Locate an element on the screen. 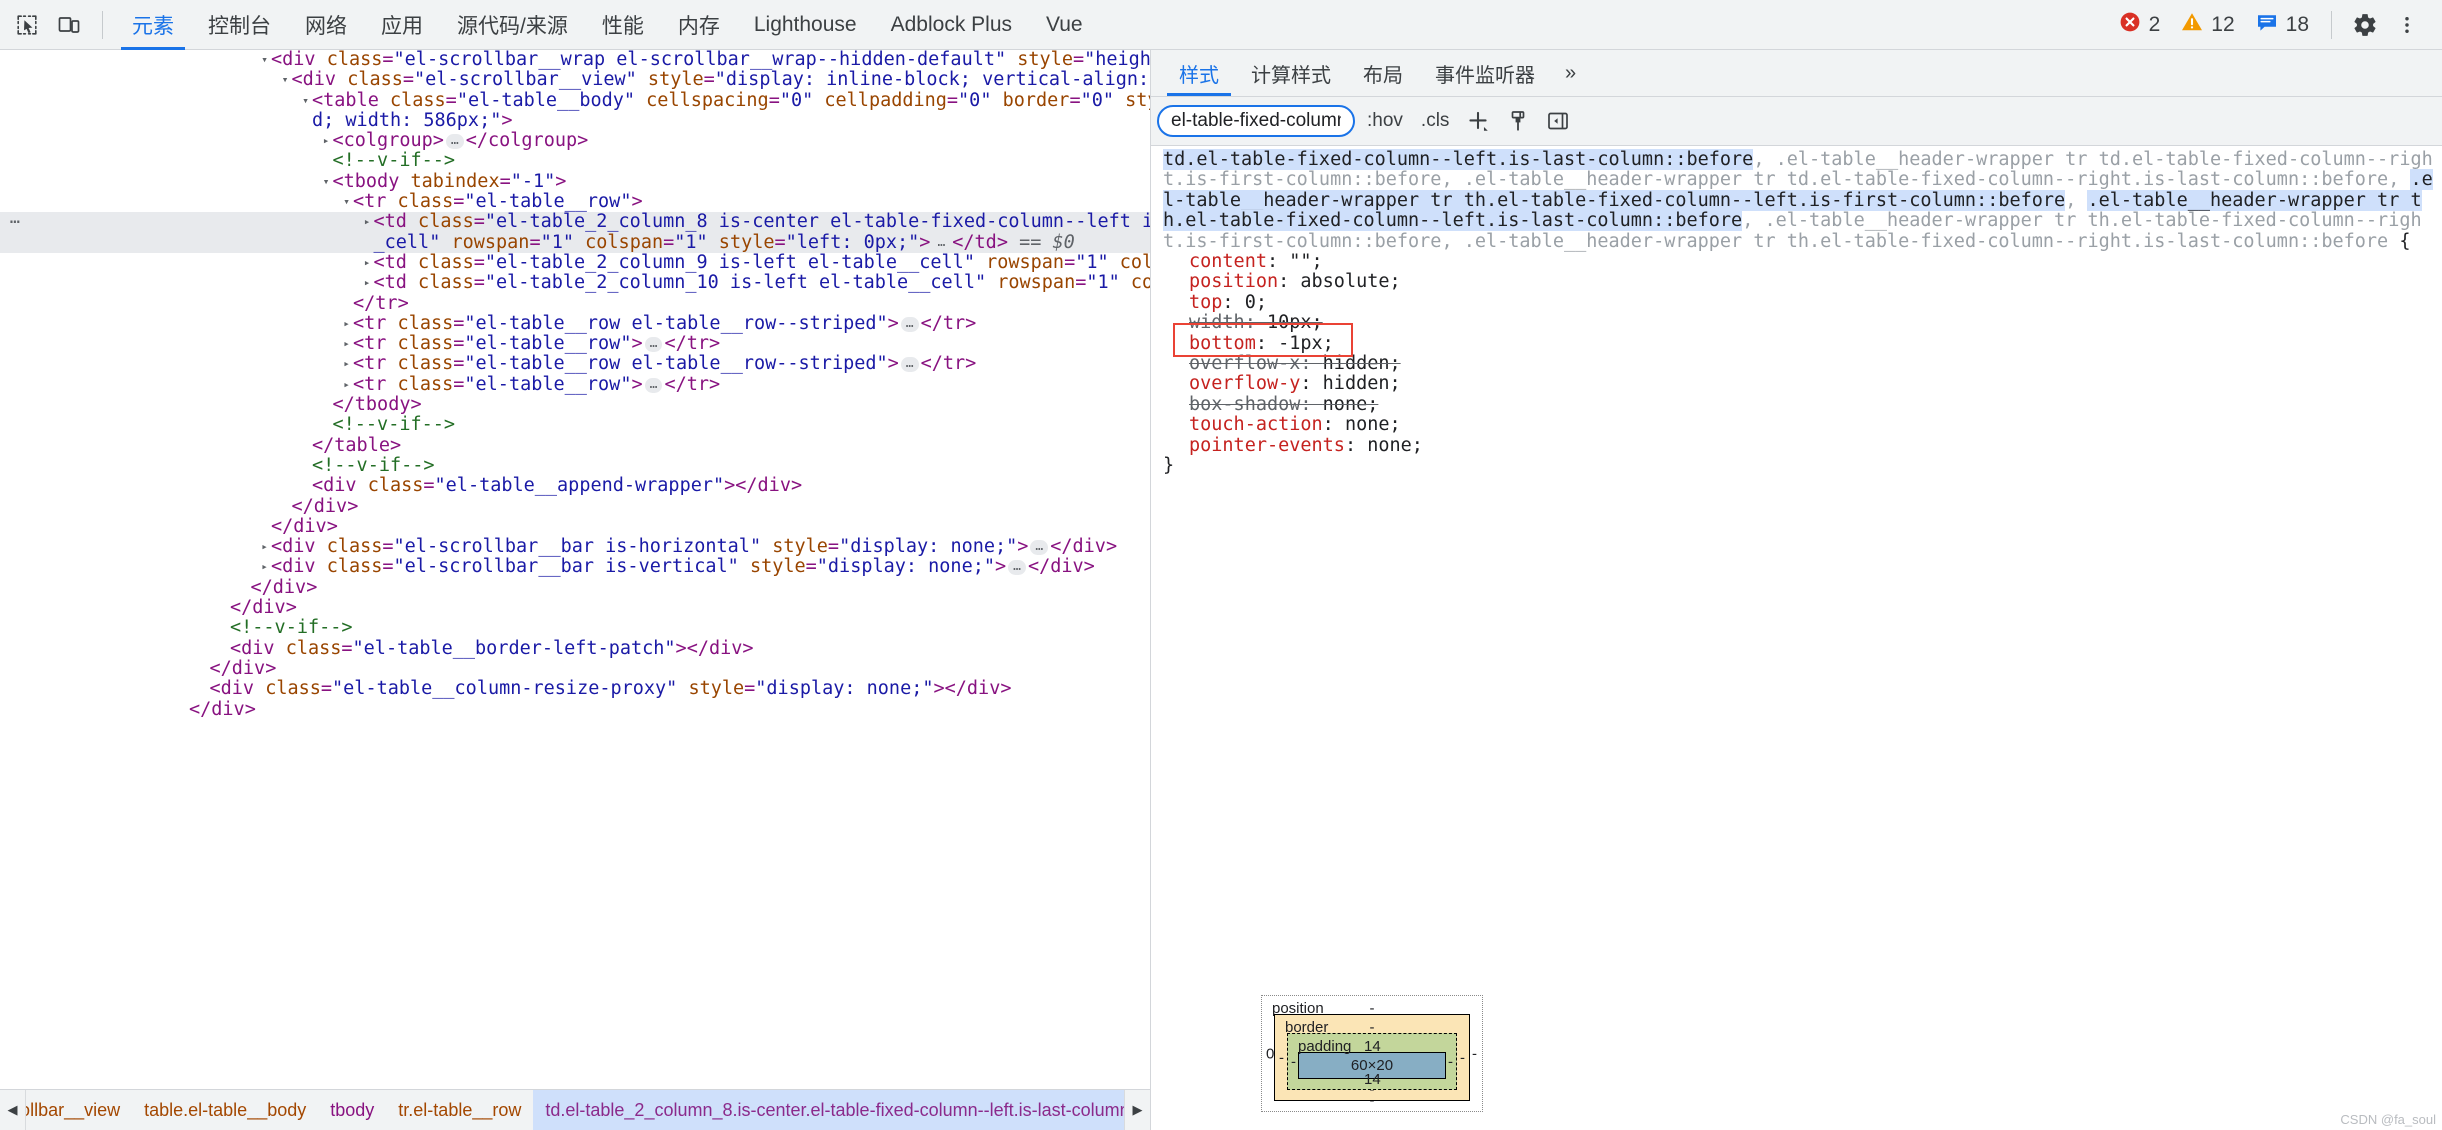 The width and height of the screenshot is (2442, 1130). dom-node-overflow-icon: ⋯ is located at coordinates (15, 222).